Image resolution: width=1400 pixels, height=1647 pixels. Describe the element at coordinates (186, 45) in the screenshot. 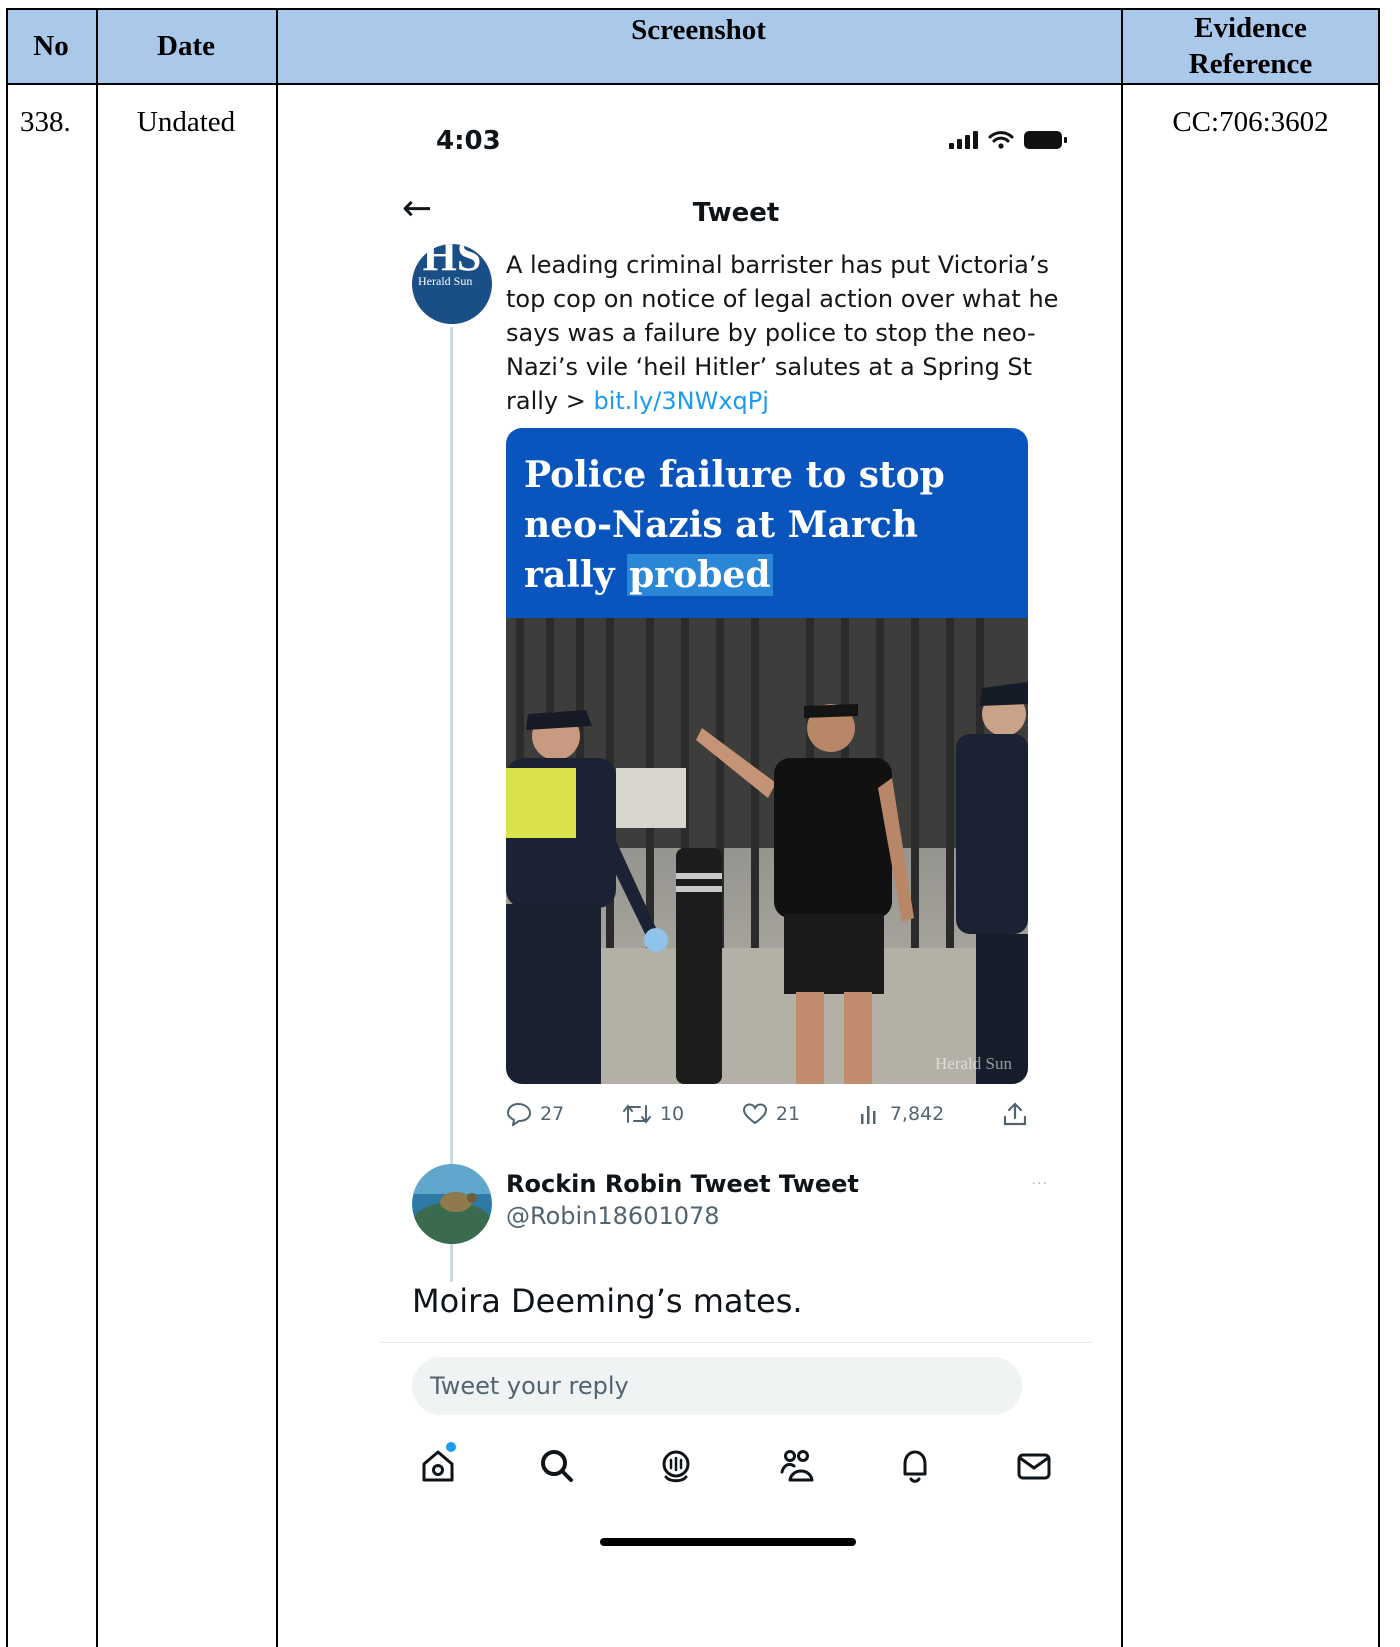

I see `header-date: Date` at that location.